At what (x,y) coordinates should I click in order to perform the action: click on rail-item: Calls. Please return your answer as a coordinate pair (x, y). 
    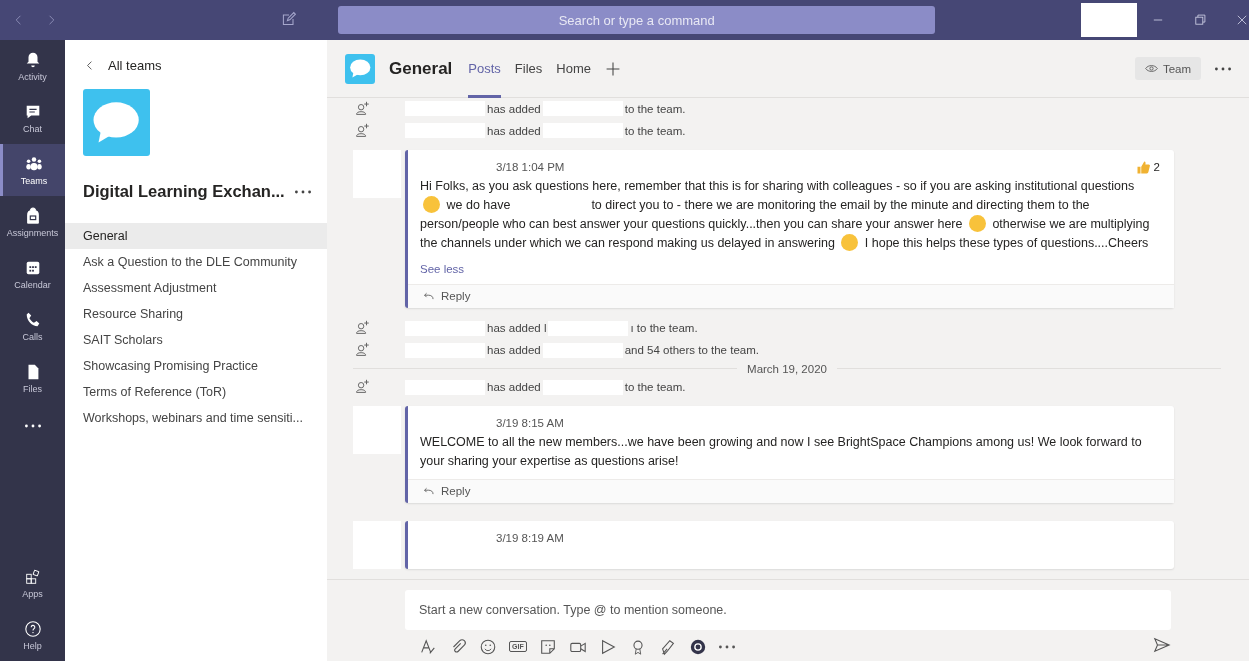
    Looking at the image, I should click on (32, 326).